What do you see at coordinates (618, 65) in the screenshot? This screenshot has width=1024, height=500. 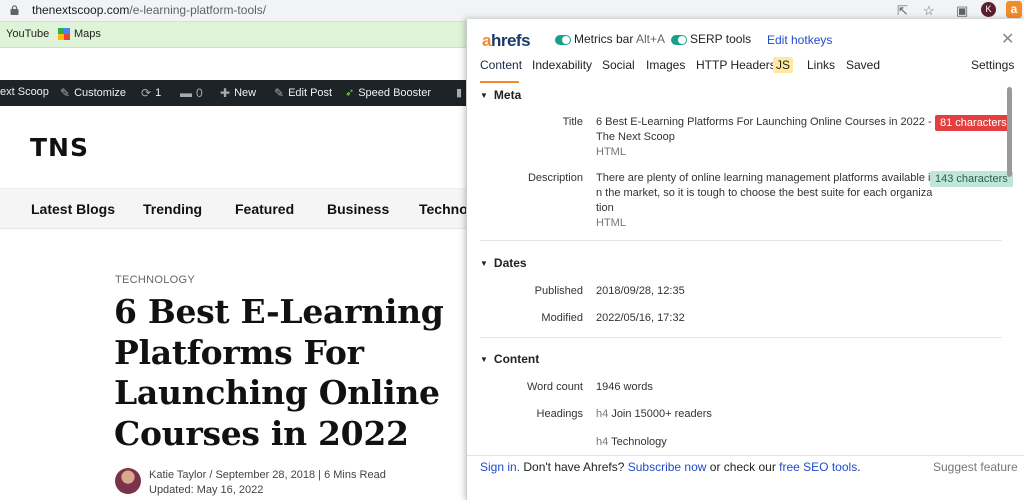 I see `tab-social: Social` at bounding box center [618, 65].